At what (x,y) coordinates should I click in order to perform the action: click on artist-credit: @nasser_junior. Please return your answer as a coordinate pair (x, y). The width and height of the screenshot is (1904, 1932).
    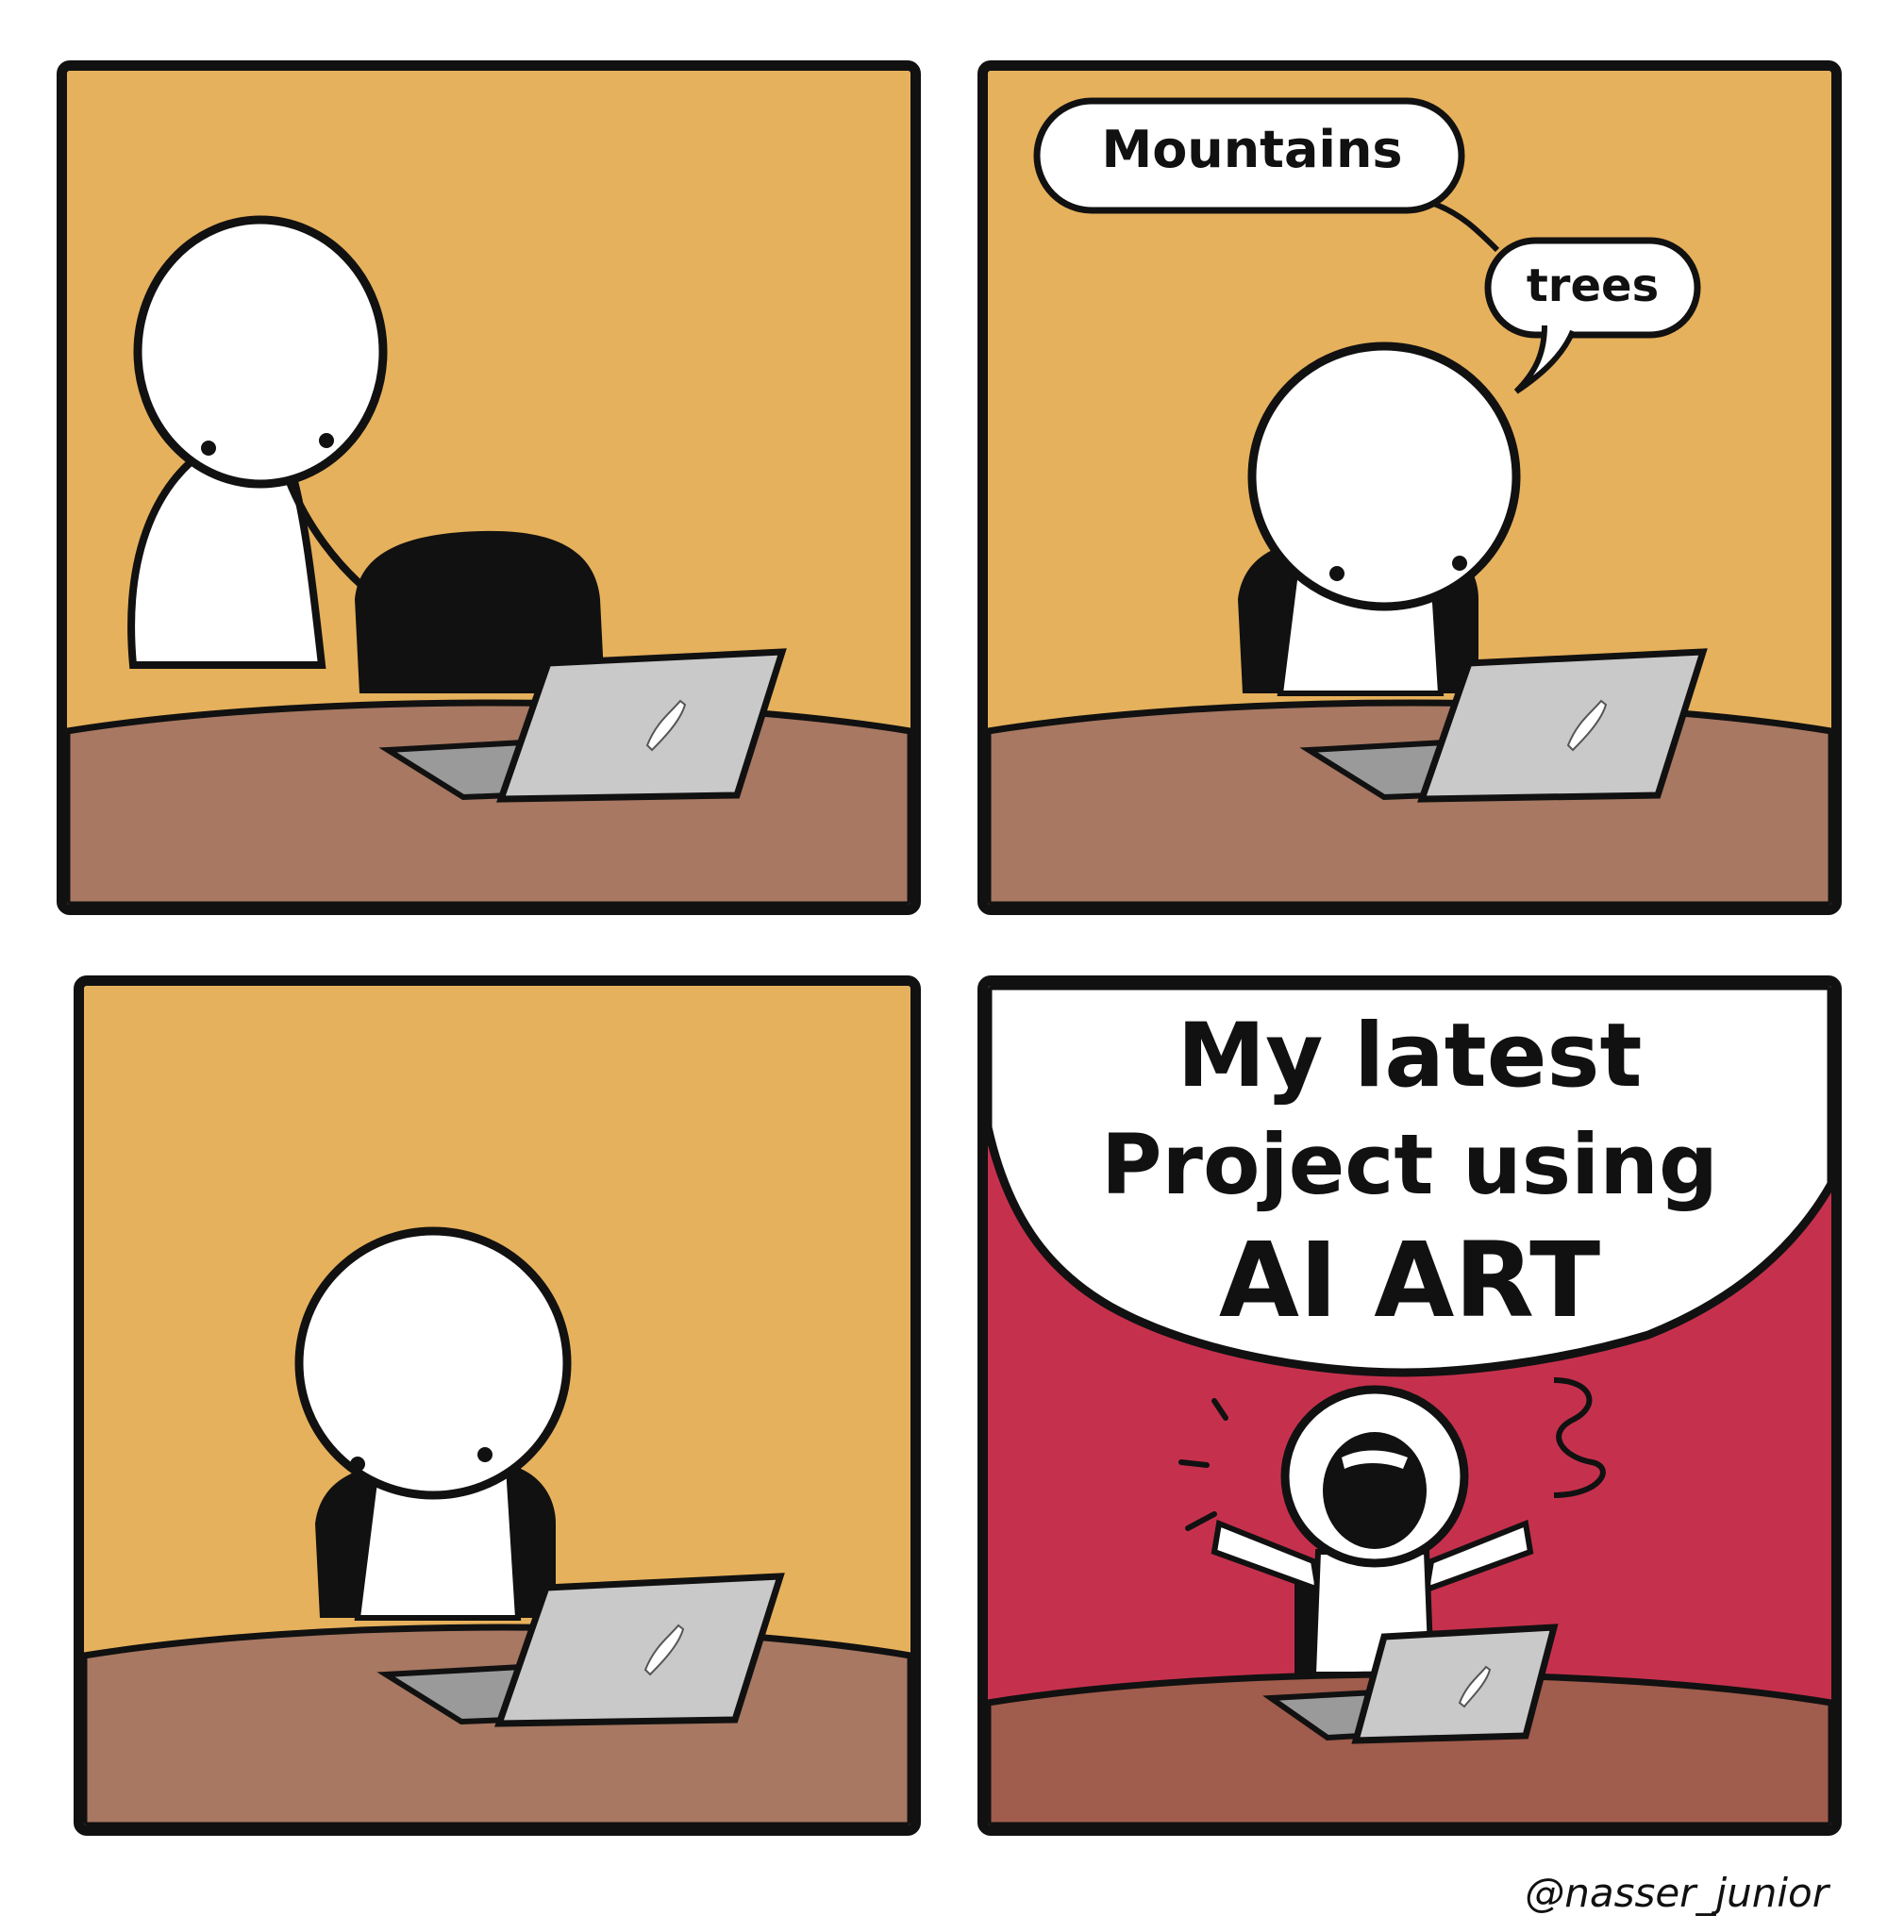
    Looking at the image, I should click on (1677, 1893).